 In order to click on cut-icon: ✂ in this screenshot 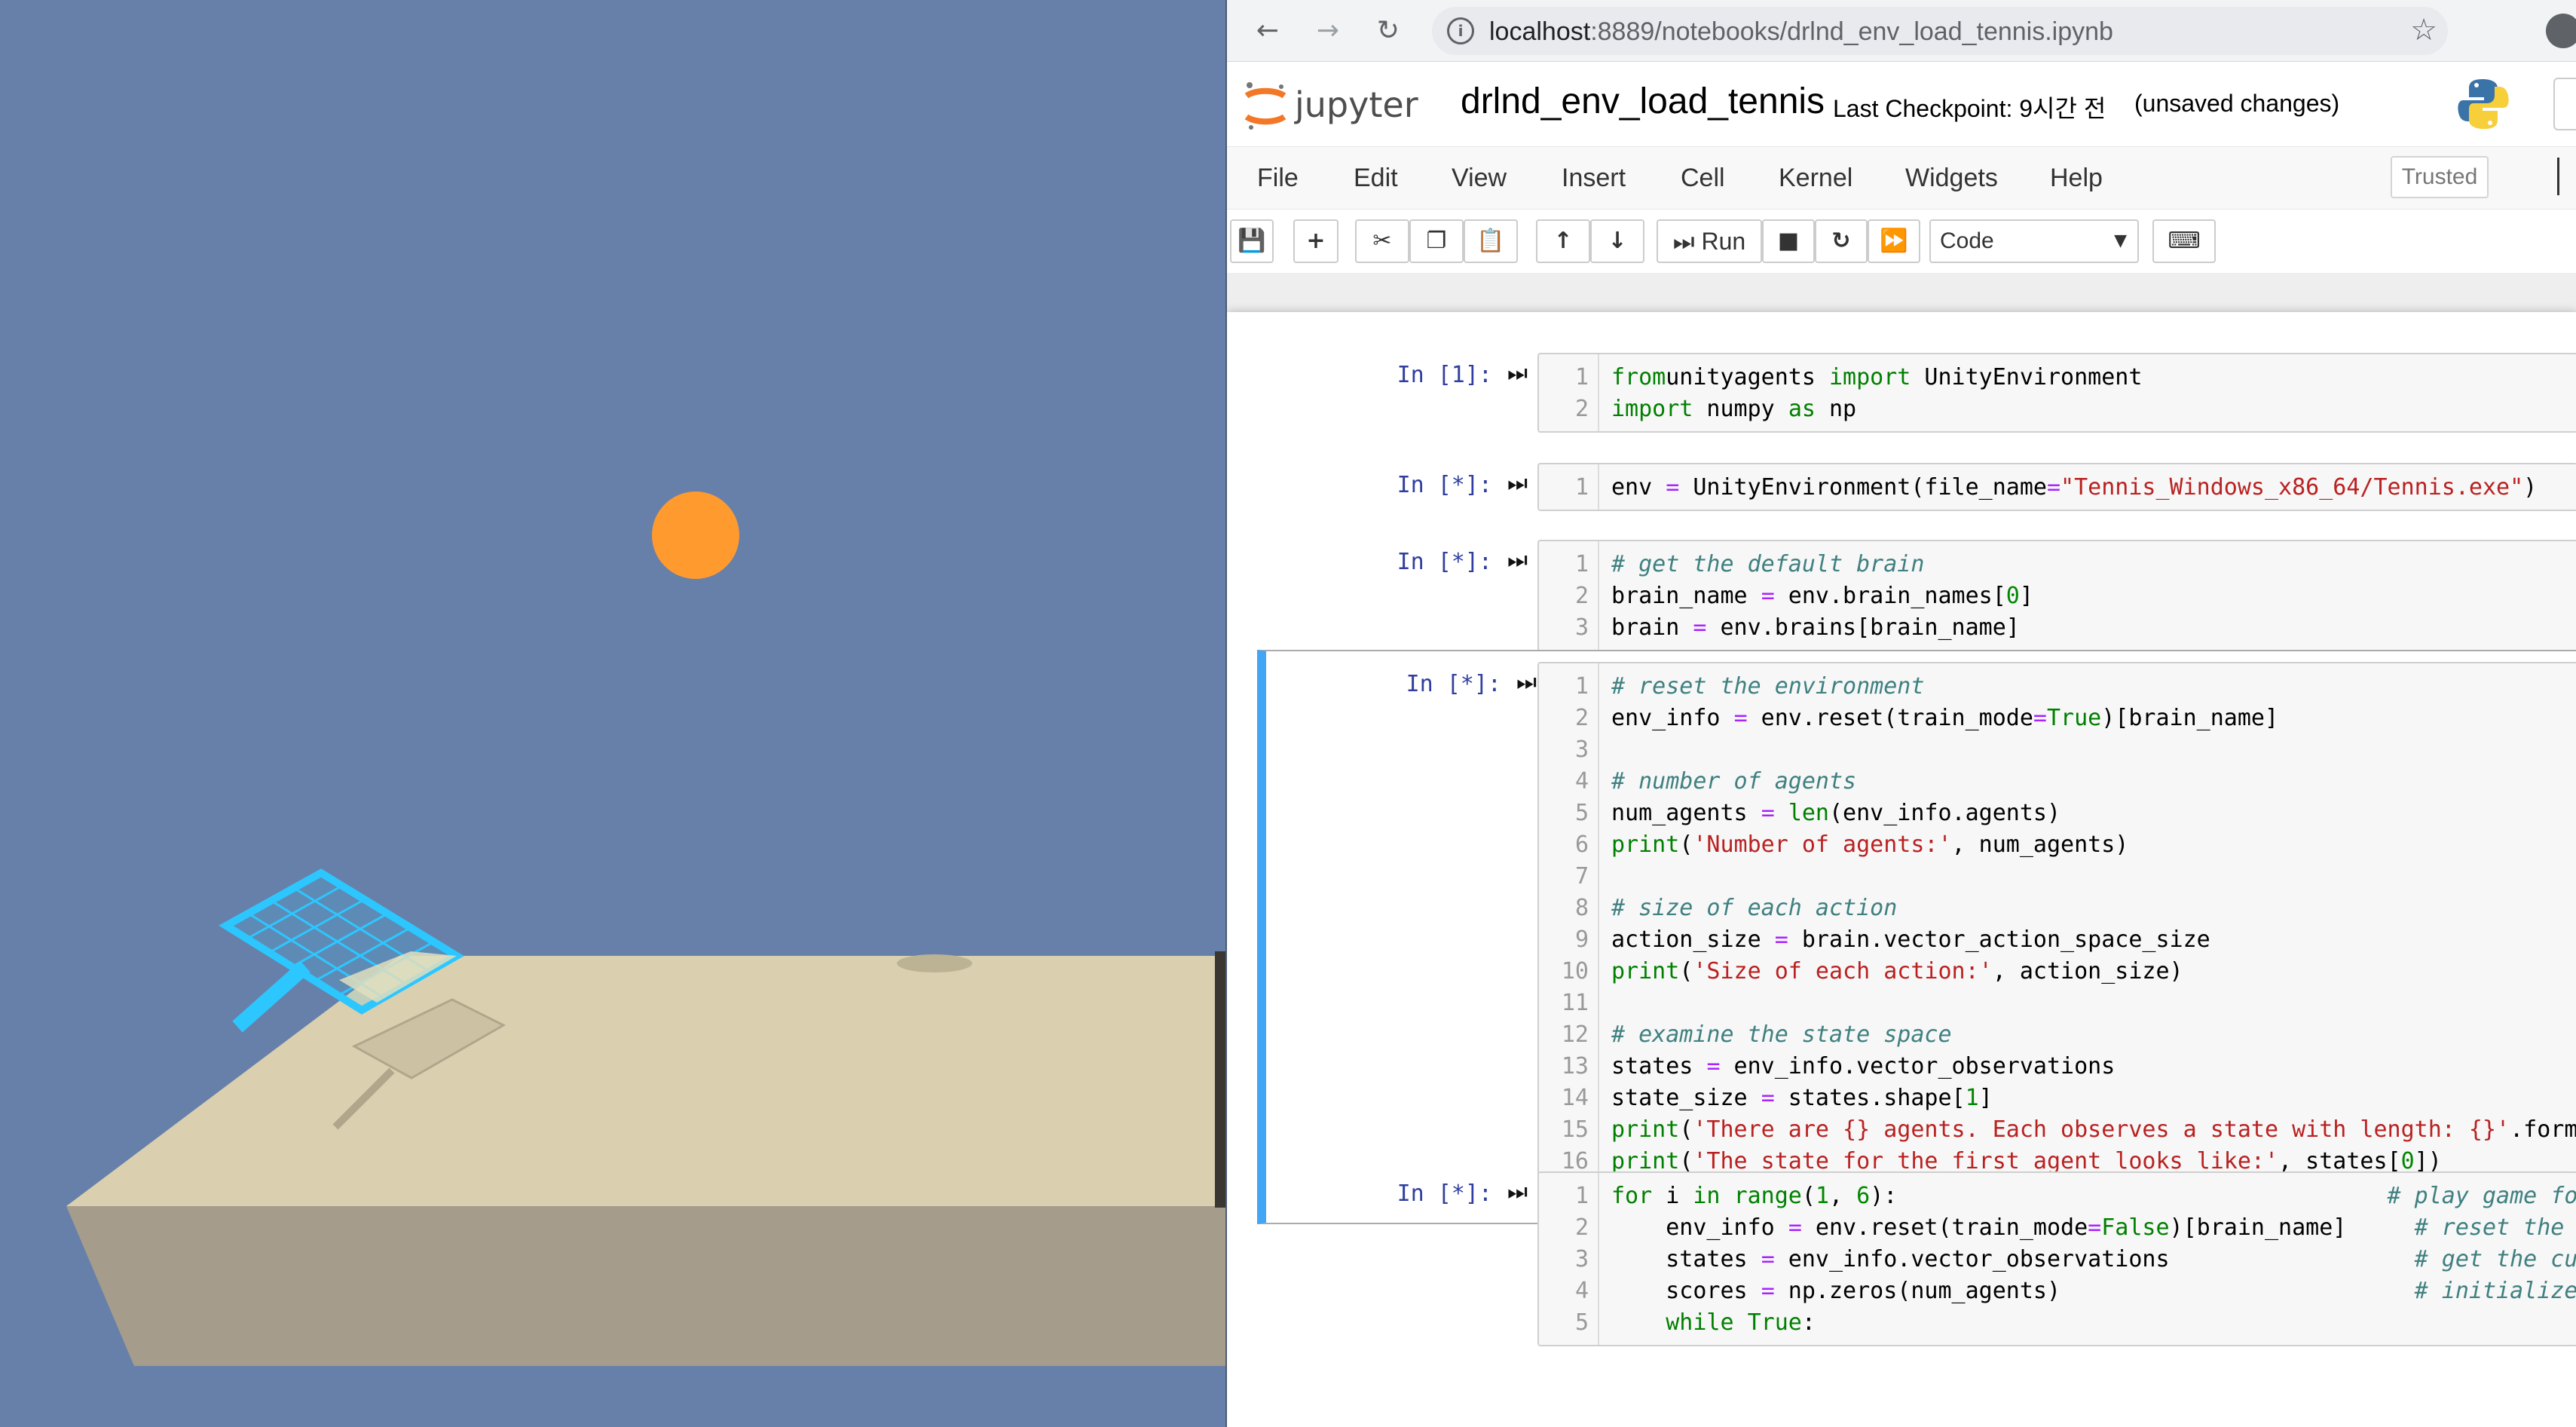, I will do `click(1382, 241)`.